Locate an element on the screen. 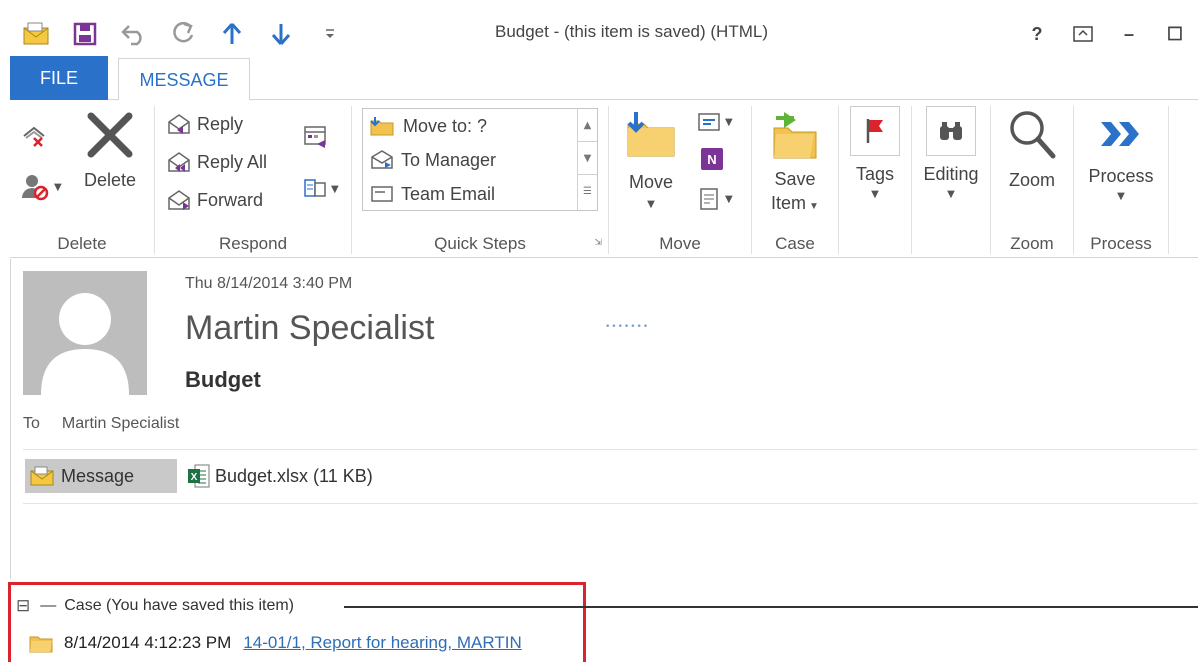 The image size is (1198, 662). quick-steps-scrollbar: ▲ ▼ ☰ is located at coordinates (587, 159).